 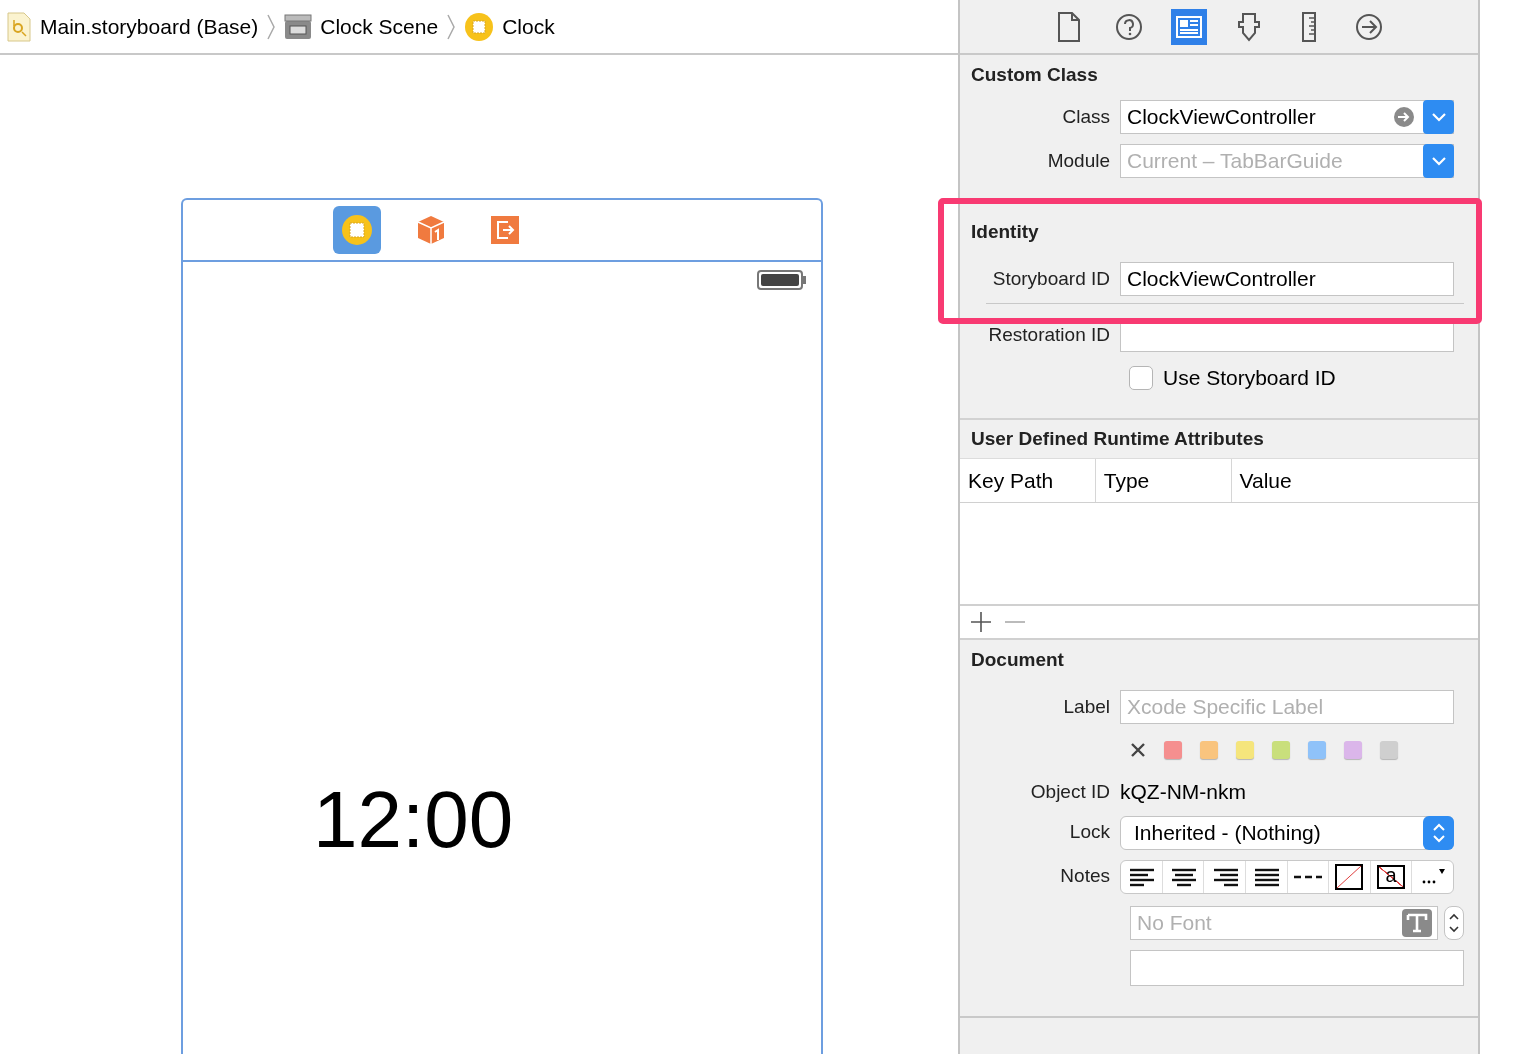 I want to click on field-label: Class, so click(x=1086, y=116).